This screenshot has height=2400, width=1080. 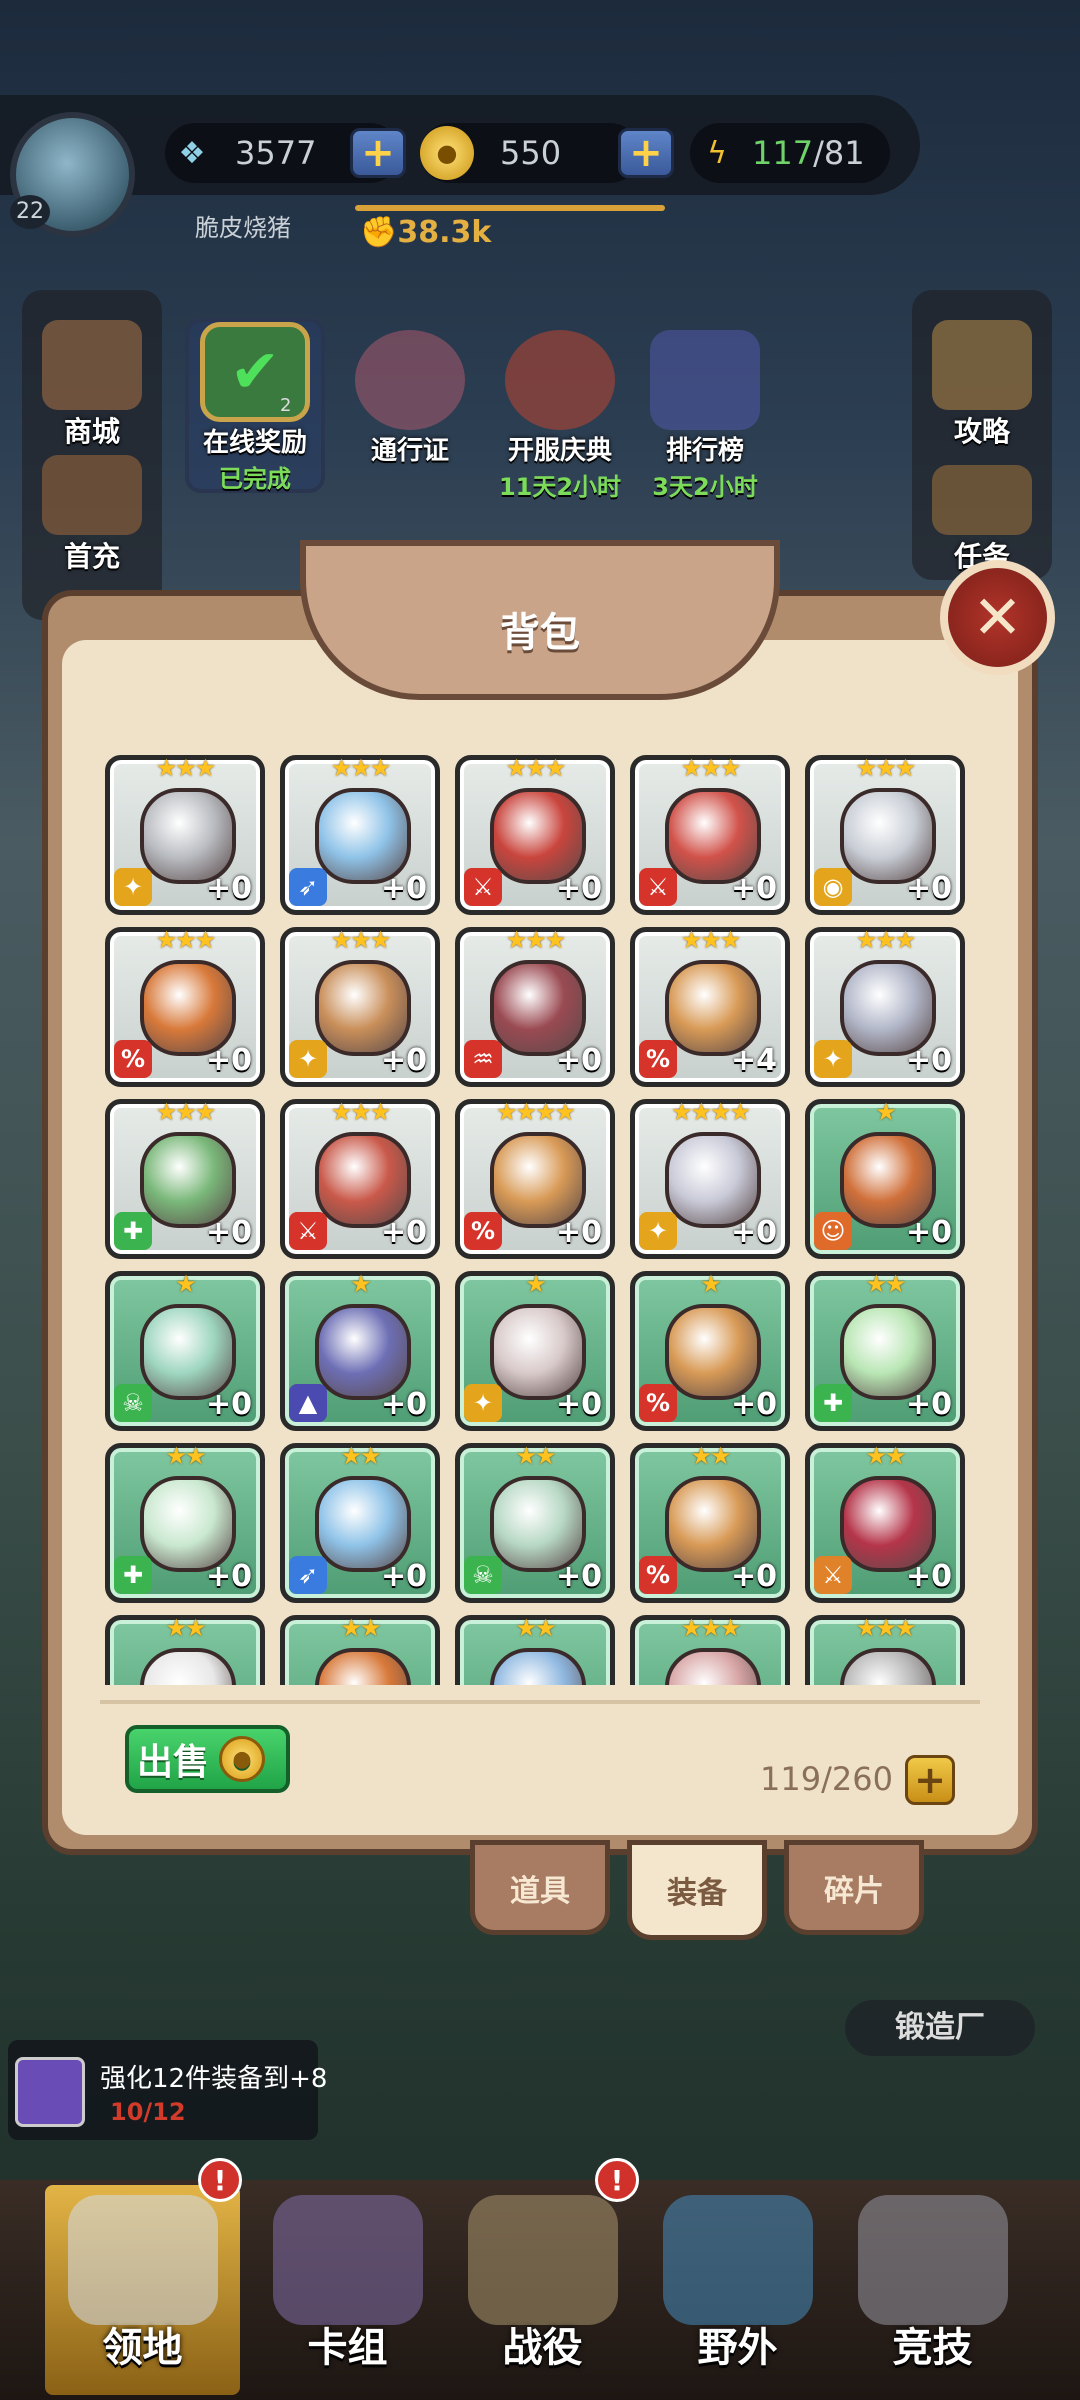 I want to click on nav-arena: 竞技, so click(x=932, y=2290).